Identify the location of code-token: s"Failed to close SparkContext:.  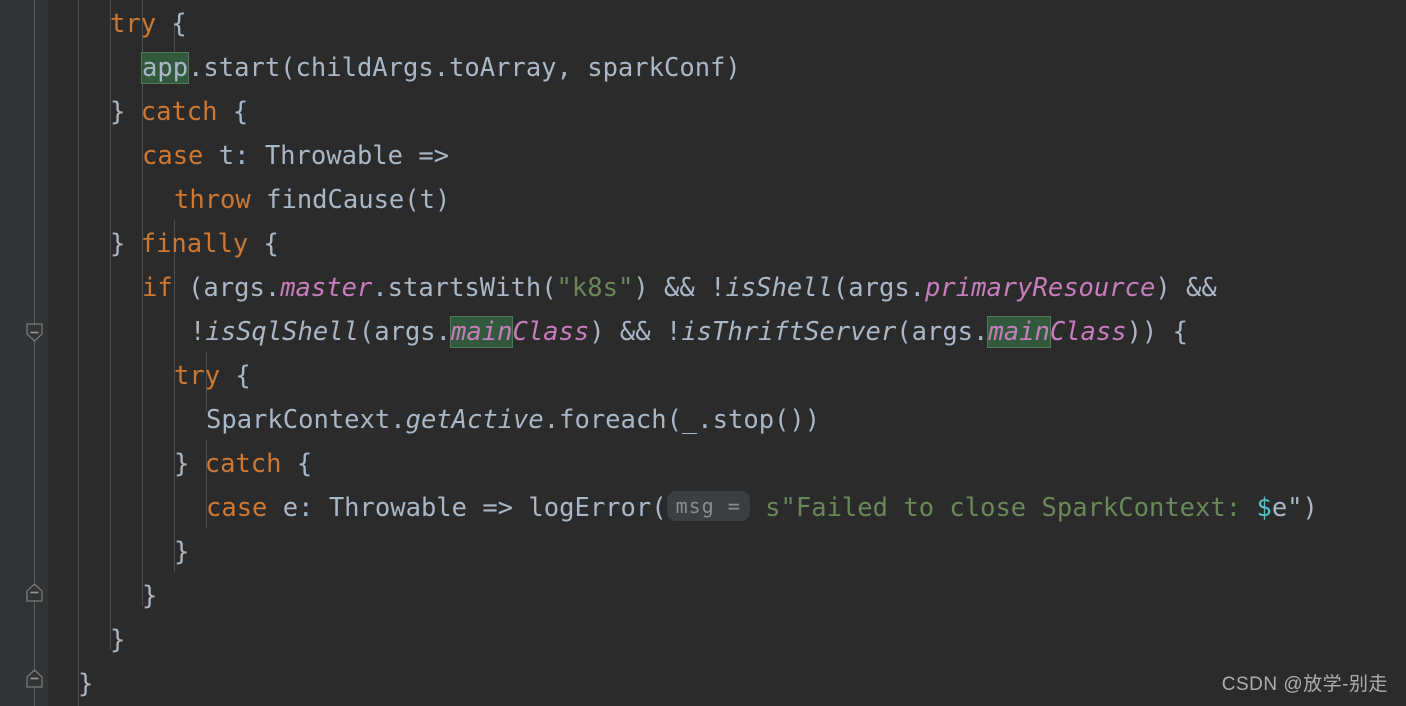
(1011, 508).